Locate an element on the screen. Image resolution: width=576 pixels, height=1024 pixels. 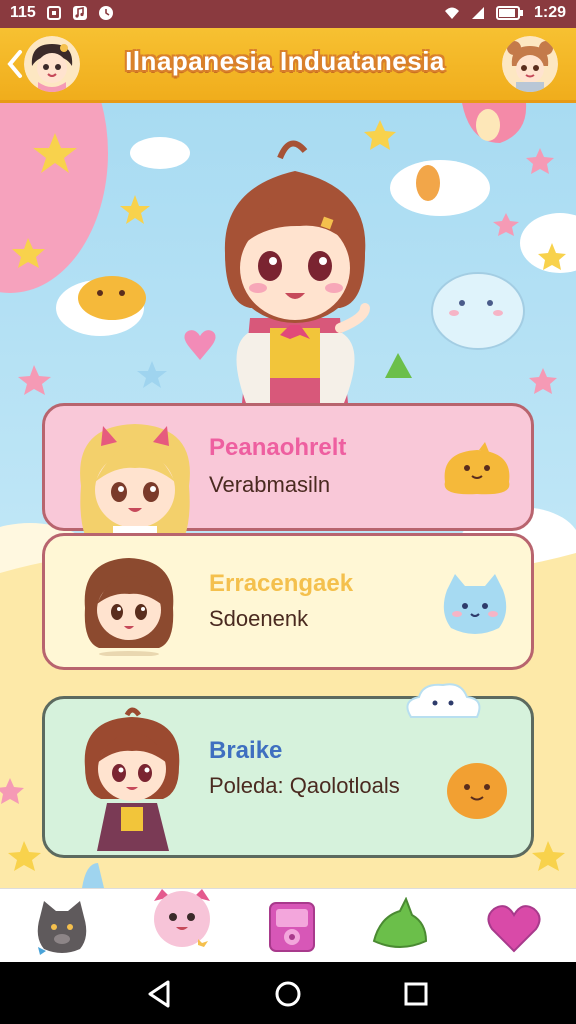
card-title: Peanaohrelt is located at coordinates (278, 447).